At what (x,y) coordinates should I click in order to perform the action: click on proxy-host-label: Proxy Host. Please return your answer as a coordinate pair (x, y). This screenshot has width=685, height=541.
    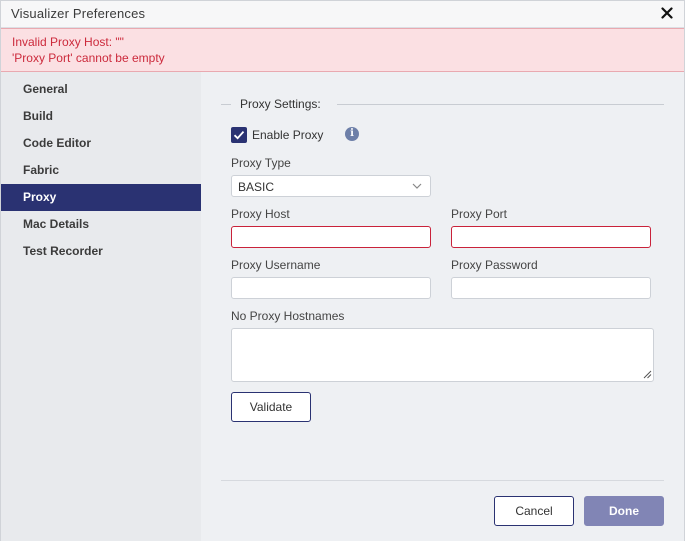
    Looking at the image, I should click on (260, 214).